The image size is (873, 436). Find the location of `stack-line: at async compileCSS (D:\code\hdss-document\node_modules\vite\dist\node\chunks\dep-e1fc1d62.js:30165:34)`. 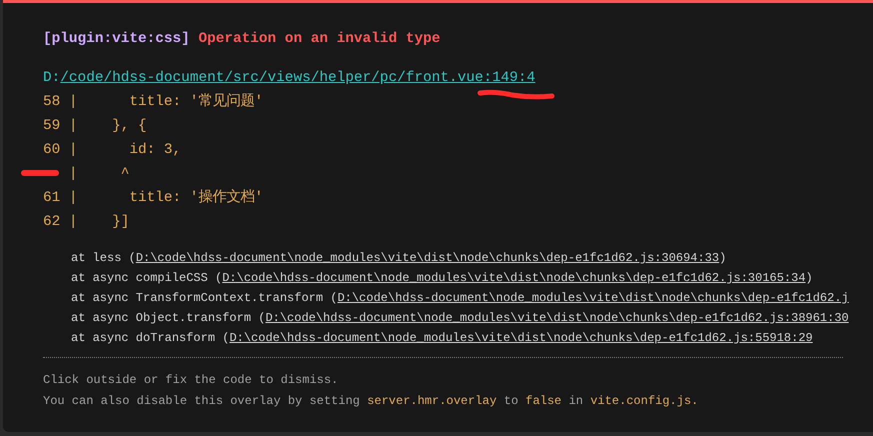

stack-line: at async compileCSS (D:\code\hdss-document\node_modules\vite\dist\node\chunks\dep-e1fc1d62.js:30165:34) is located at coordinates (442, 278).